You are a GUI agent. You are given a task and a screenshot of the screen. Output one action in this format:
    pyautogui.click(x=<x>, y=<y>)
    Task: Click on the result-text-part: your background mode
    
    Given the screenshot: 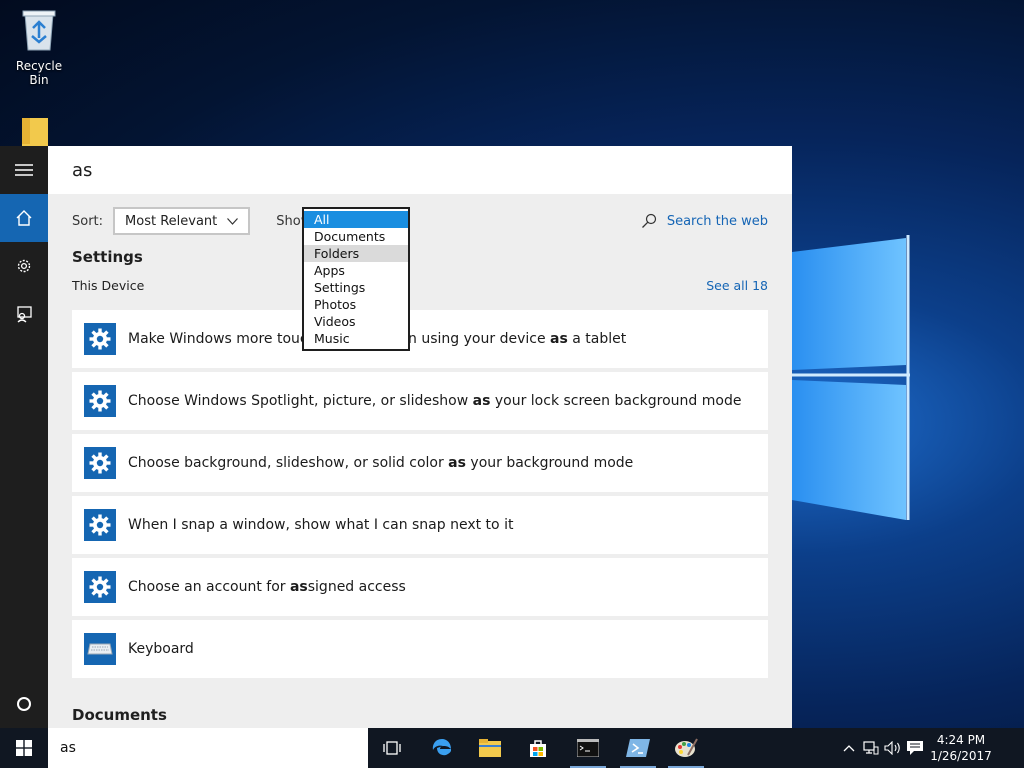 What is the action you would take?
    pyautogui.click(x=549, y=463)
    